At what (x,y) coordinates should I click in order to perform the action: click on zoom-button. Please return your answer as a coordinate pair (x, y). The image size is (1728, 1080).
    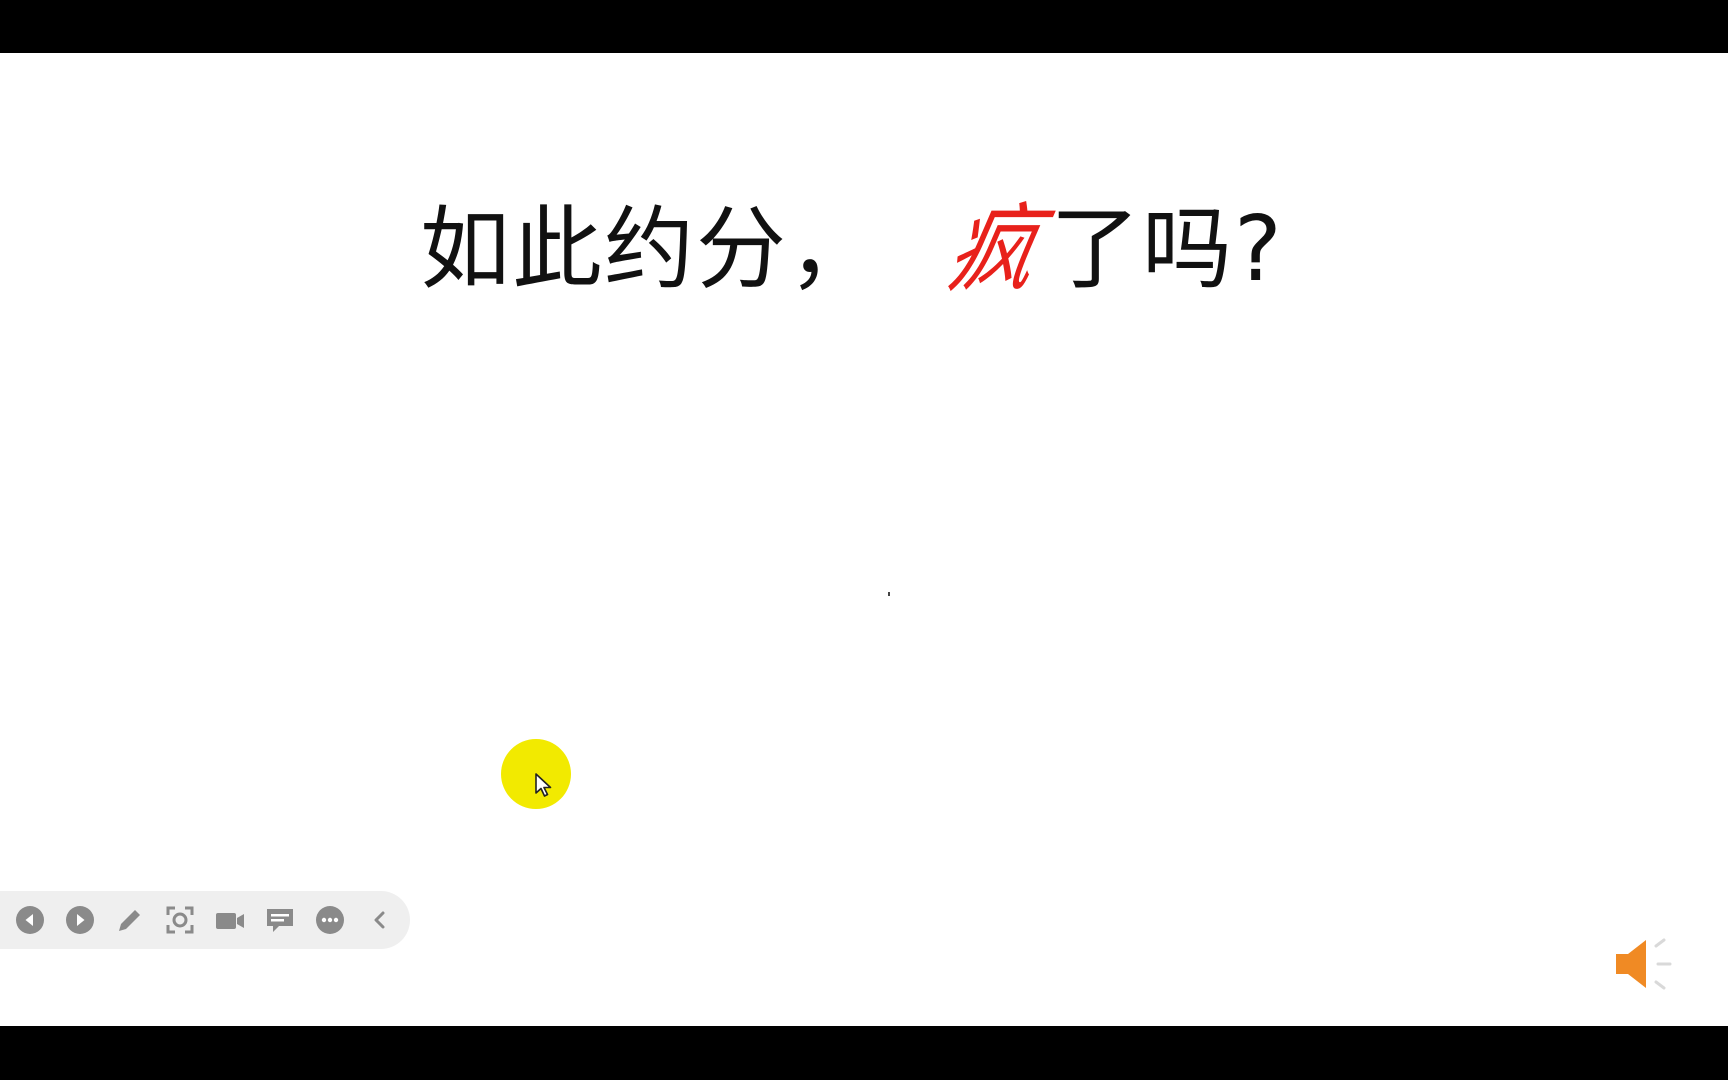
    Looking at the image, I should click on (180, 920).